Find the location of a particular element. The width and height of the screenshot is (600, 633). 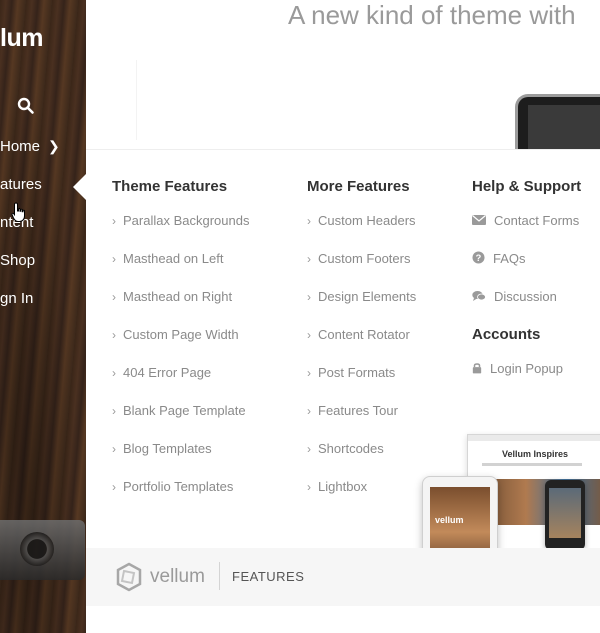

menu-link: › Lightbox is located at coordinates (337, 486).